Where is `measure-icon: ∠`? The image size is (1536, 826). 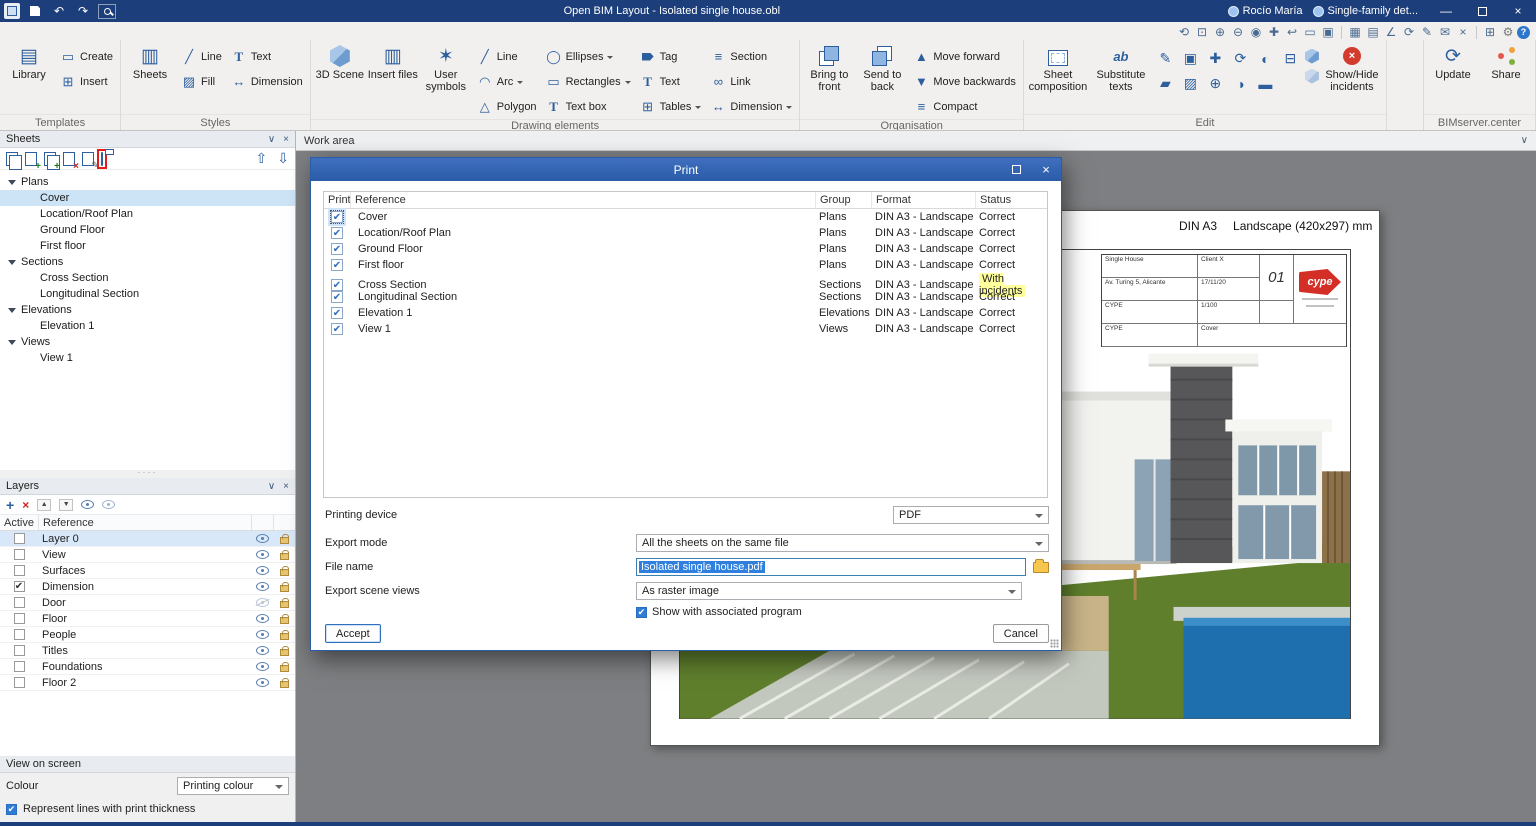
measure-icon: ∠ is located at coordinates (1391, 32).